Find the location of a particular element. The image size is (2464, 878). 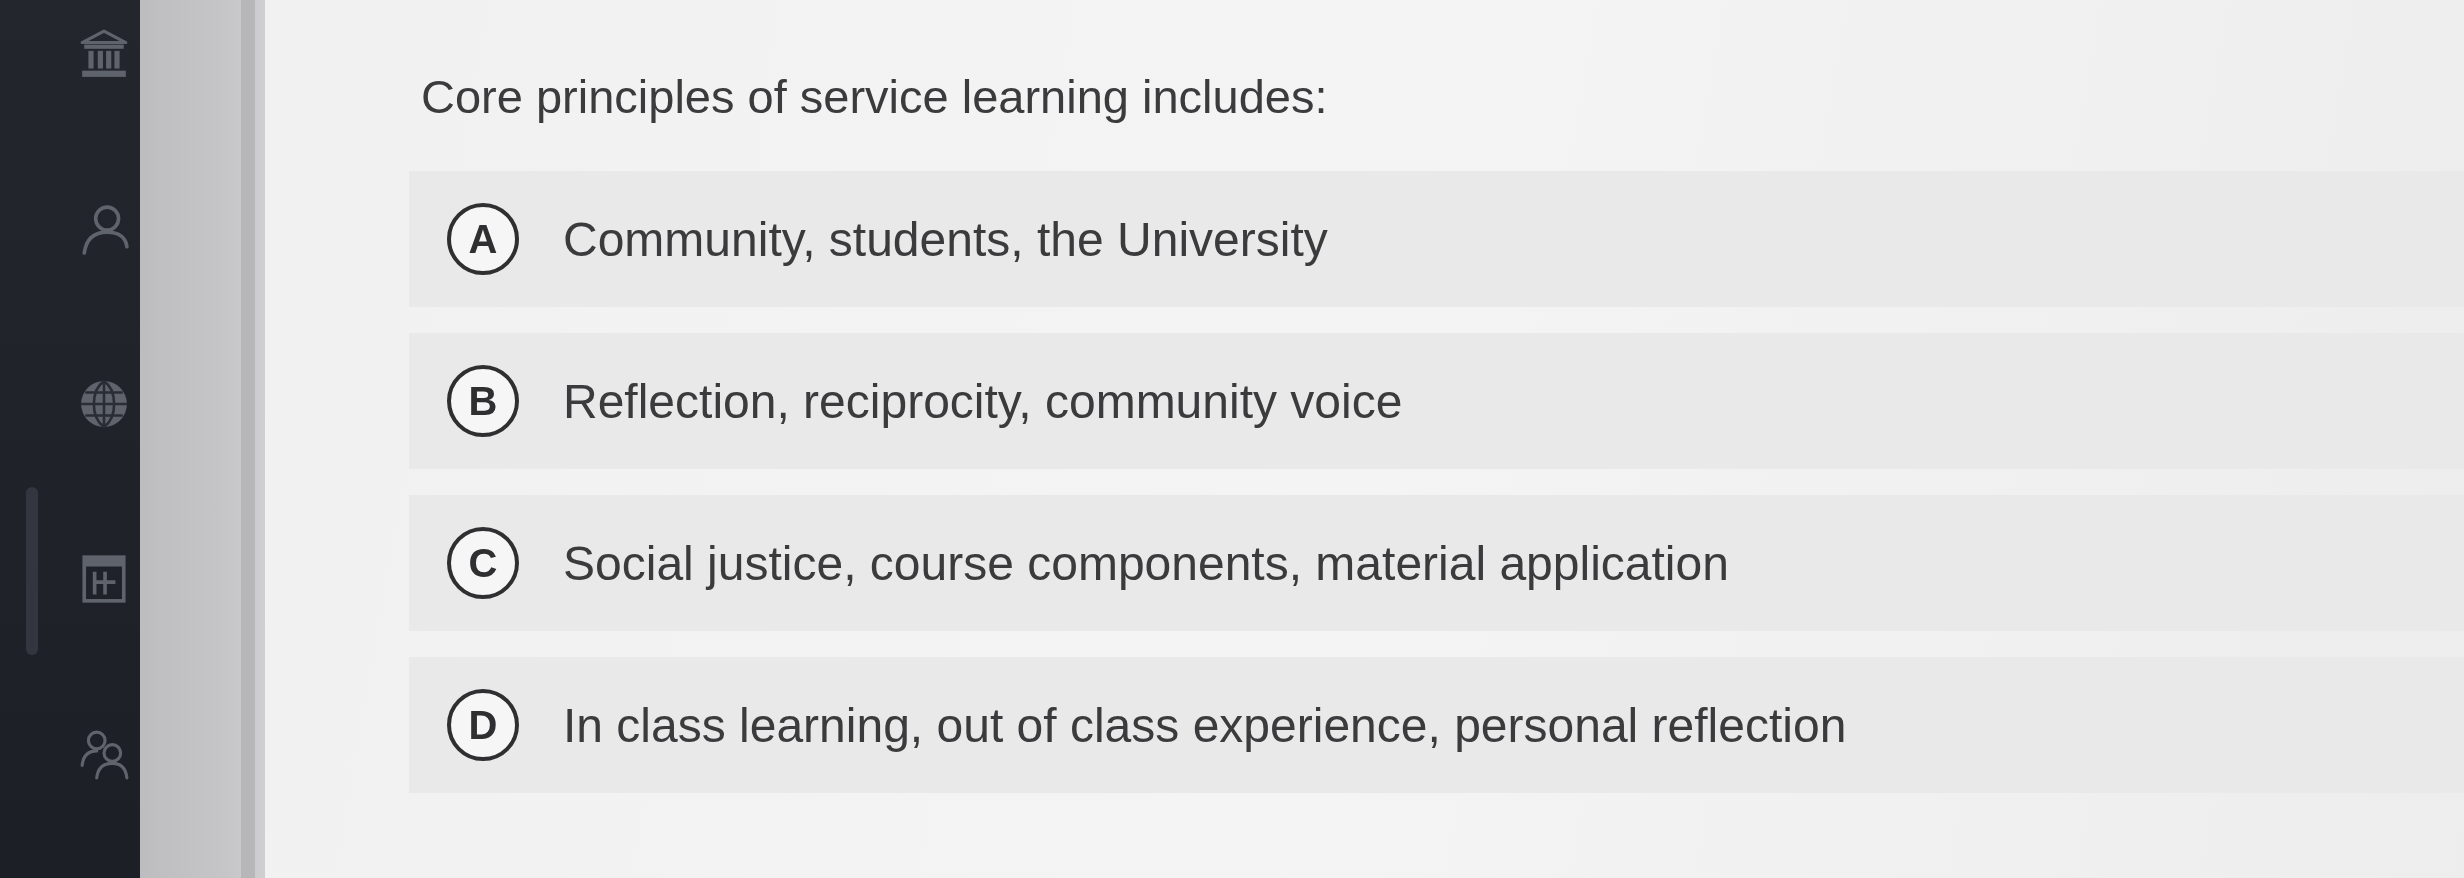

answer-option: B Reflection, reciprocity, community voice is located at coordinates (1436, 401).